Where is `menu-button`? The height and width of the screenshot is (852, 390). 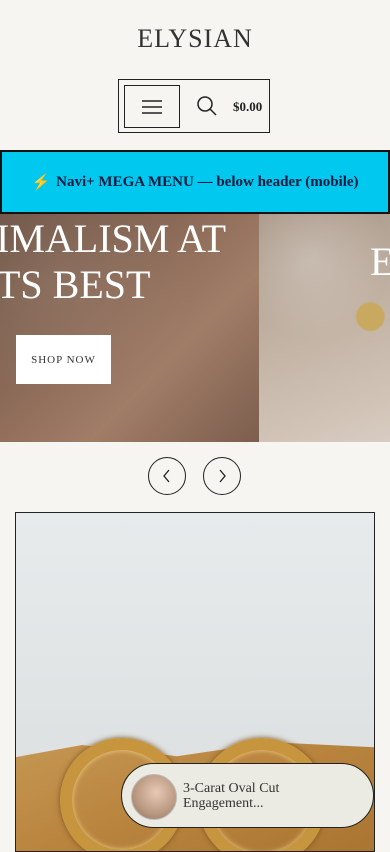
menu-button is located at coordinates (152, 106).